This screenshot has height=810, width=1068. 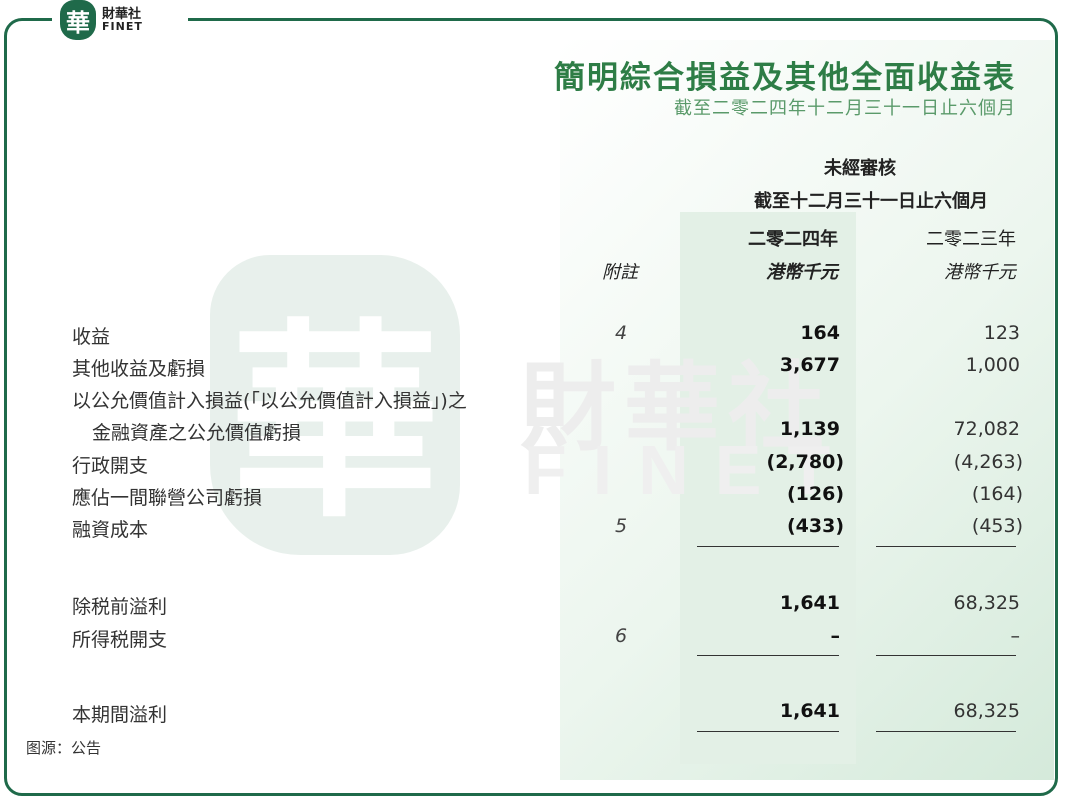 What do you see at coordinates (860, 168) in the screenshot?
I see `header-audit: 未經審核` at bounding box center [860, 168].